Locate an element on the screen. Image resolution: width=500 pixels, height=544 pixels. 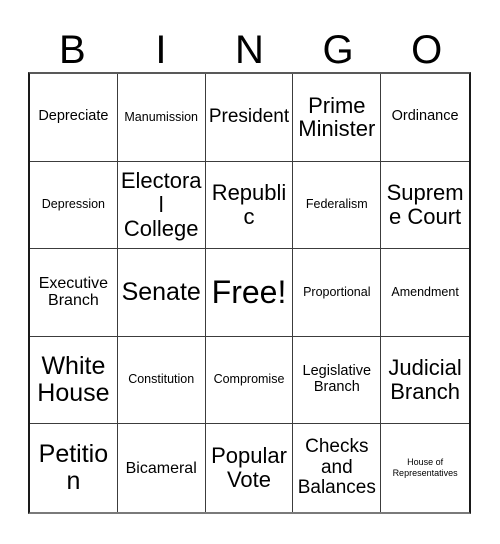
bingo-cell-r4c3: Compromise is located at coordinates (249, 380).